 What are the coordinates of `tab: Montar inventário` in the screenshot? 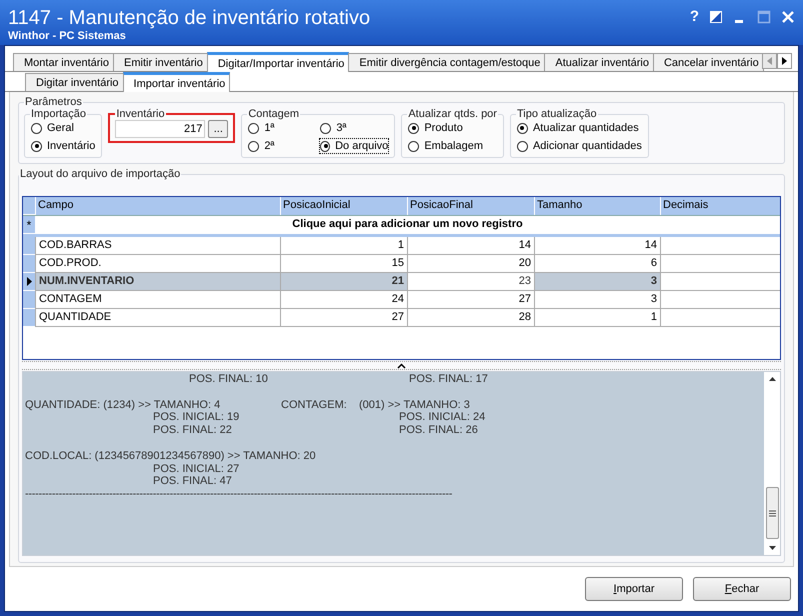 It's located at (63, 62).